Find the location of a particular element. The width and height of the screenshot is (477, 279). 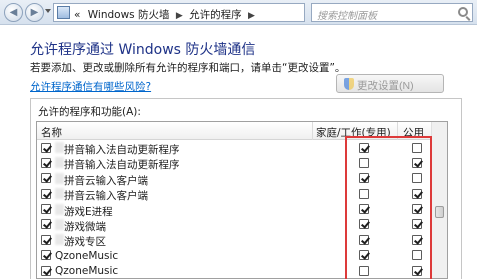

breadcrumb-firewall: Windows 防火墙 is located at coordinates (129, 14).